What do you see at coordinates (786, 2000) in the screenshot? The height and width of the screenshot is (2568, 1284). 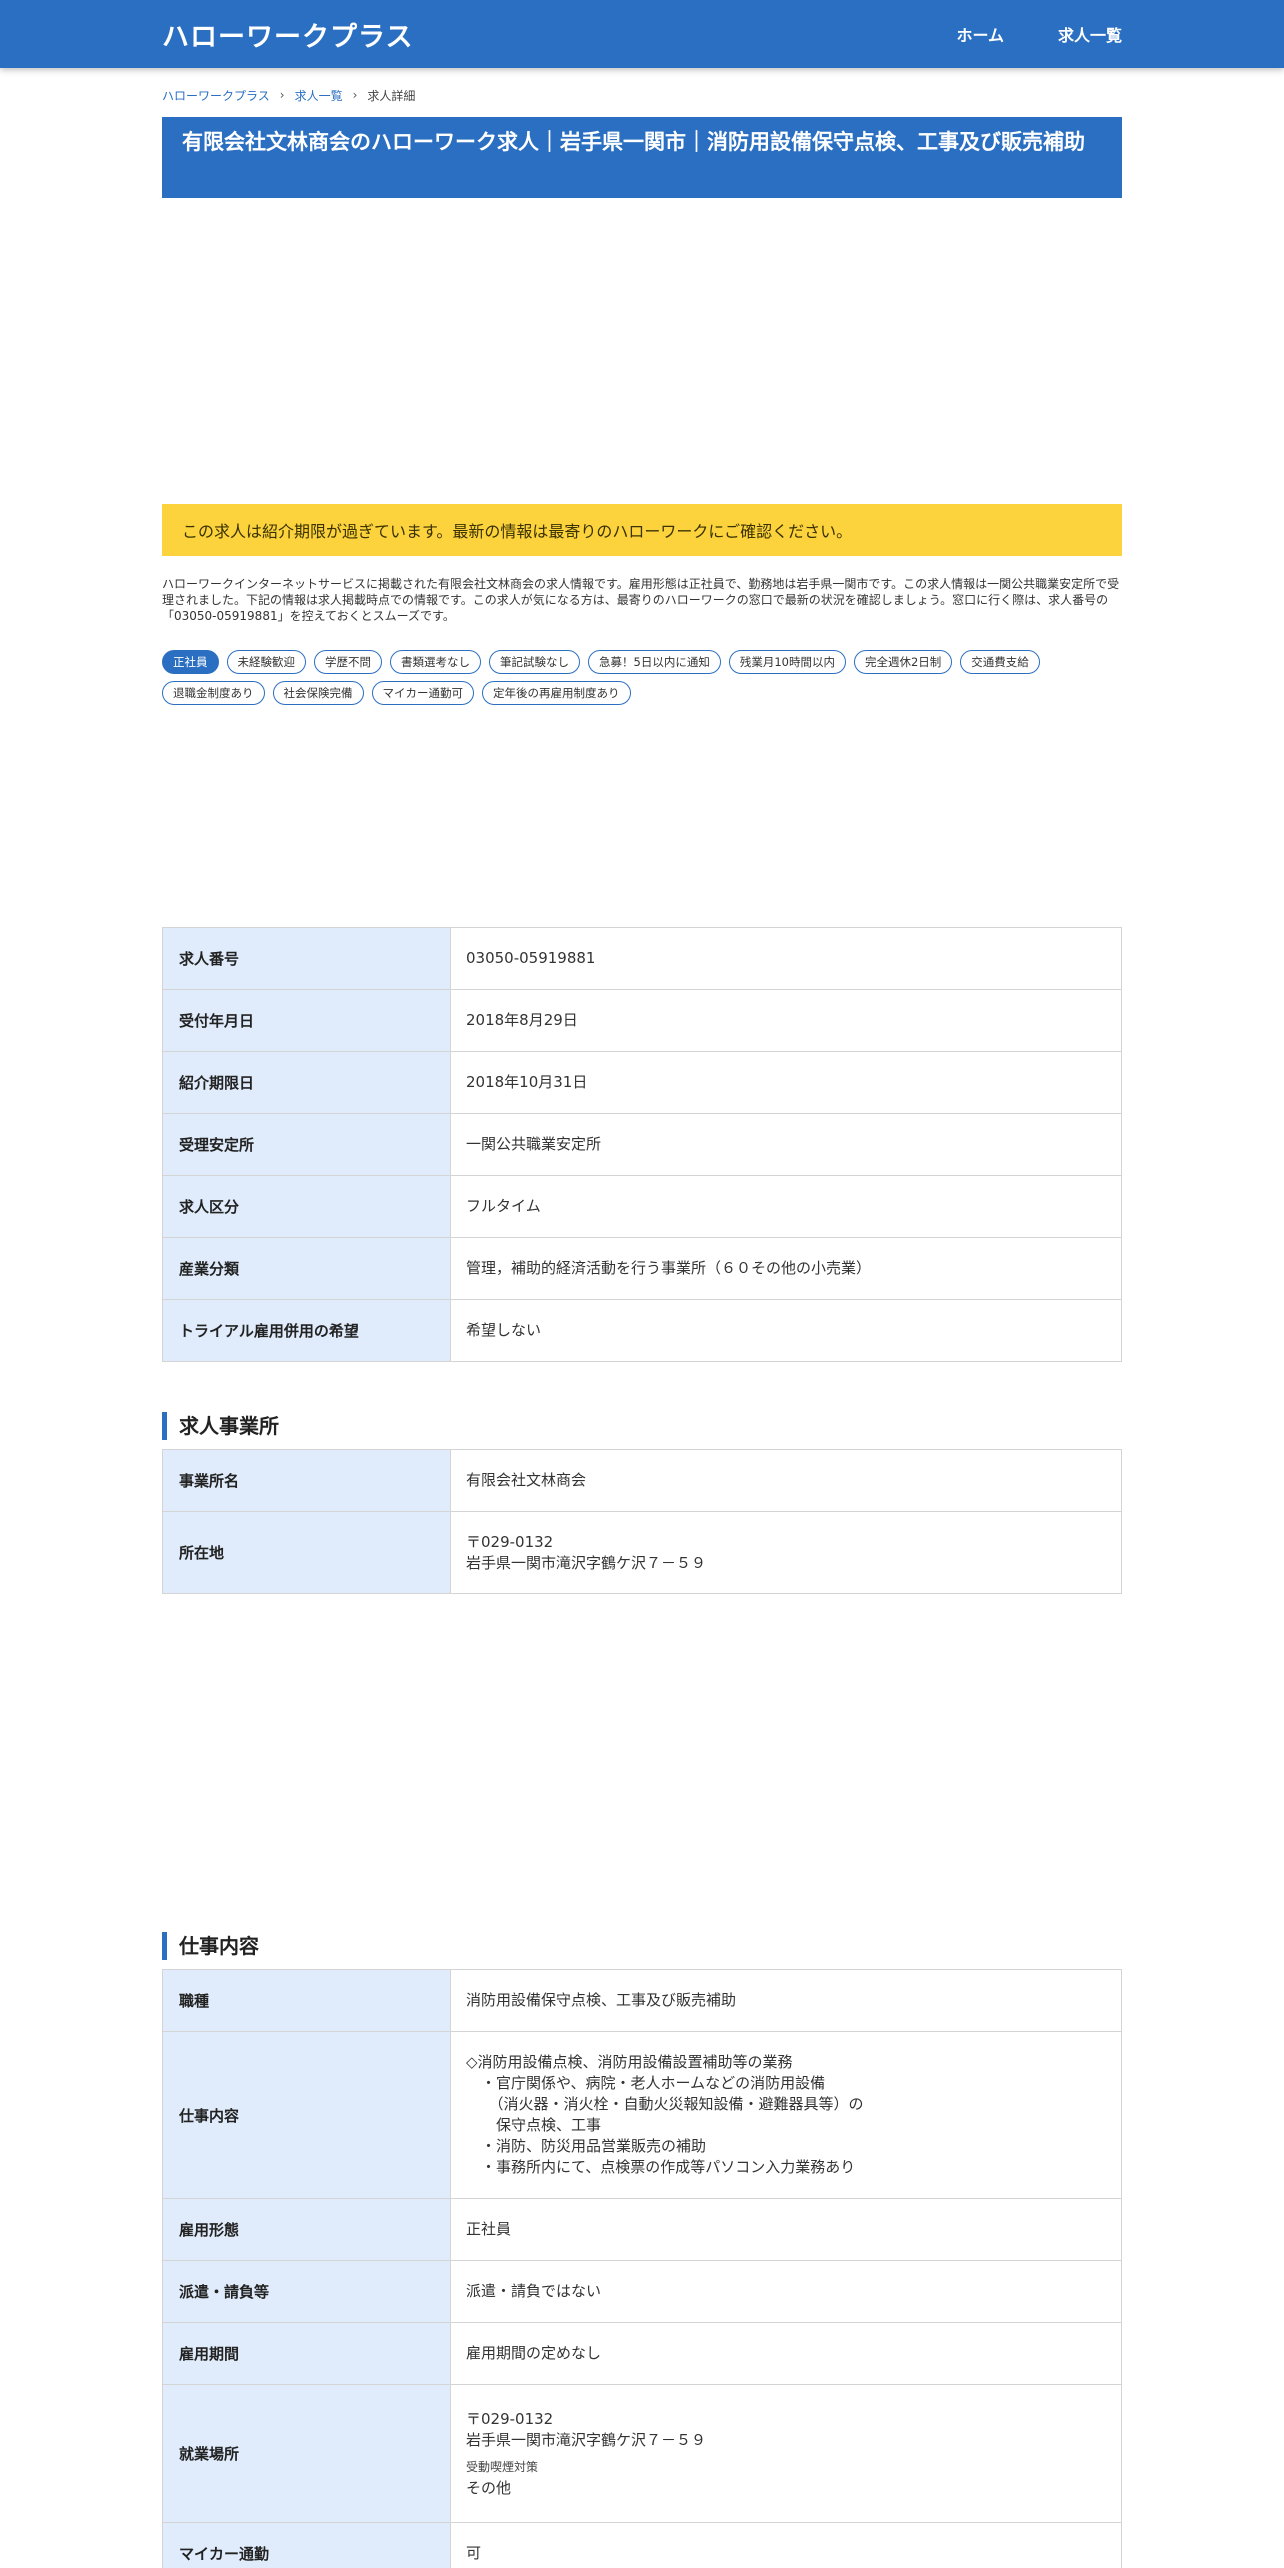 I see `occupation-value: 消防用設備保守点検、工事及び販売補助` at bounding box center [786, 2000].